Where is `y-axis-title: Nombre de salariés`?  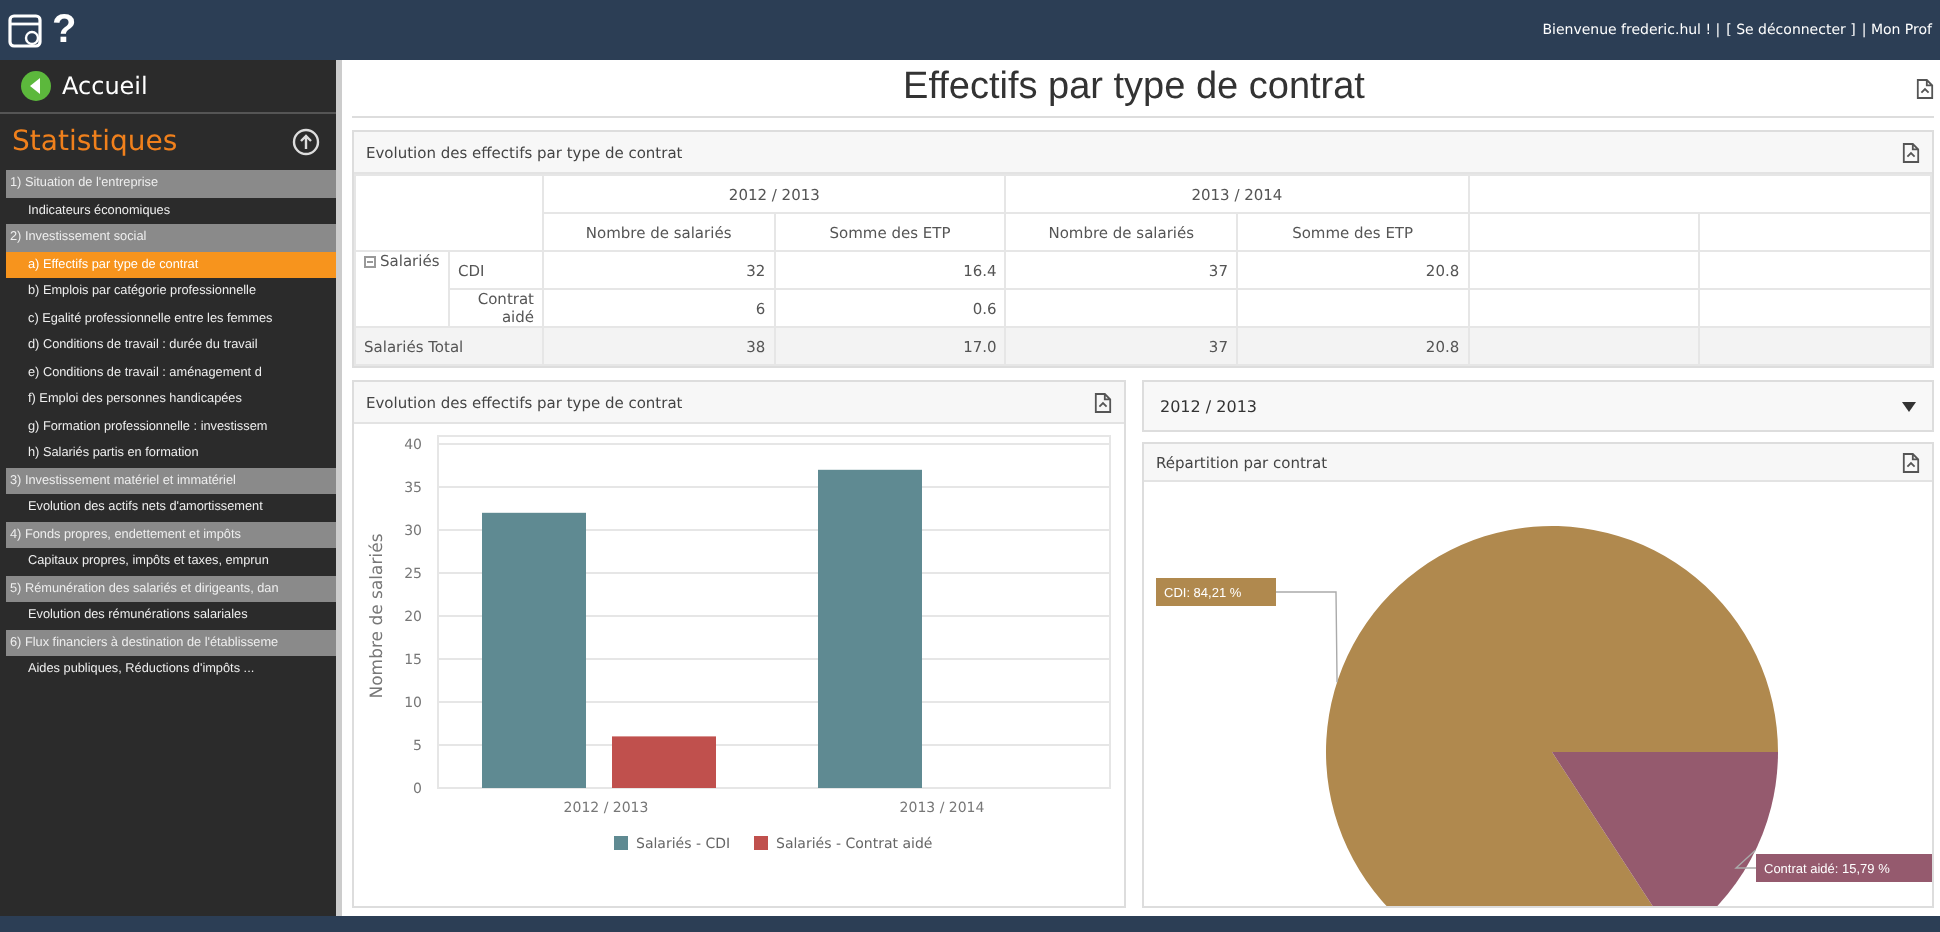 y-axis-title: Nombre de salariés is located at coordinates (378, 616).